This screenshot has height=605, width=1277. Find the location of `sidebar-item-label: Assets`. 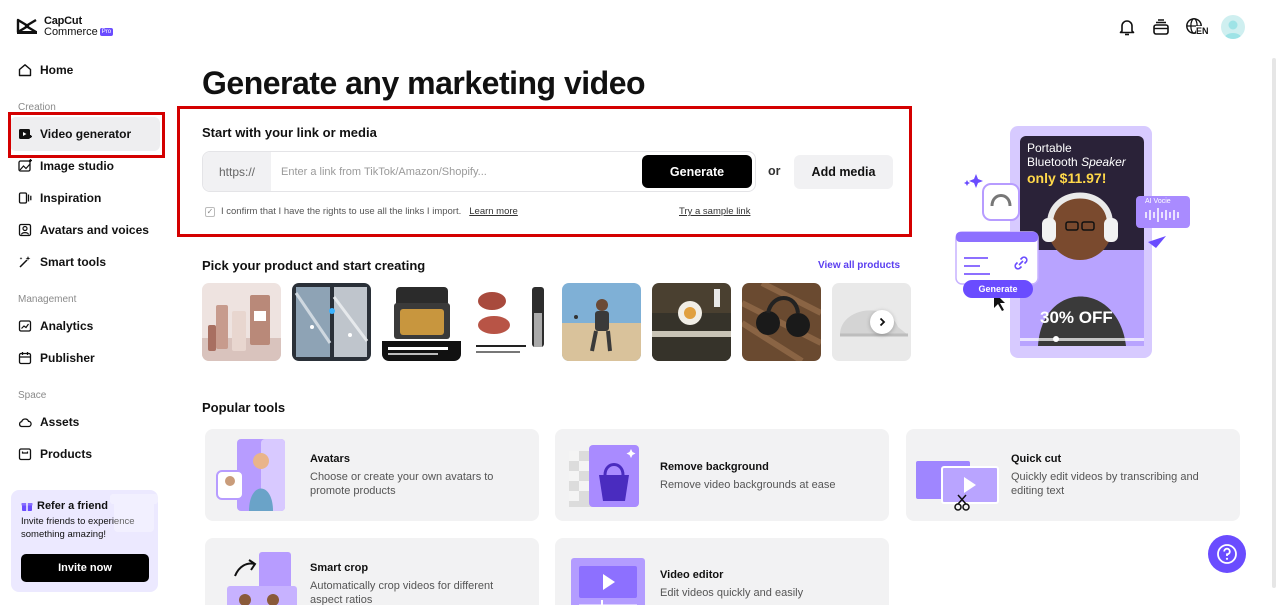

sidebar-item-label: Assets is located at coordinates (60, 422).